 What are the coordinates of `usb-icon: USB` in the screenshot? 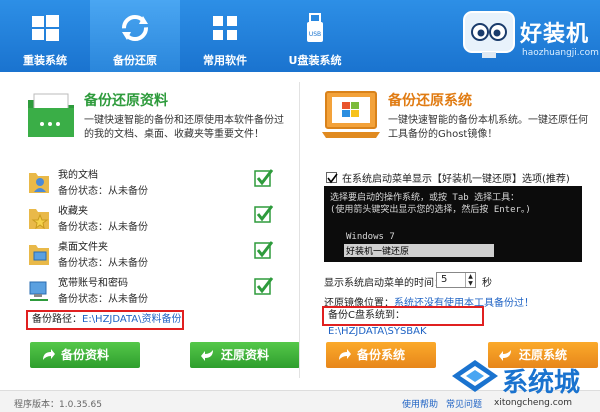 It's located at (315, 27).